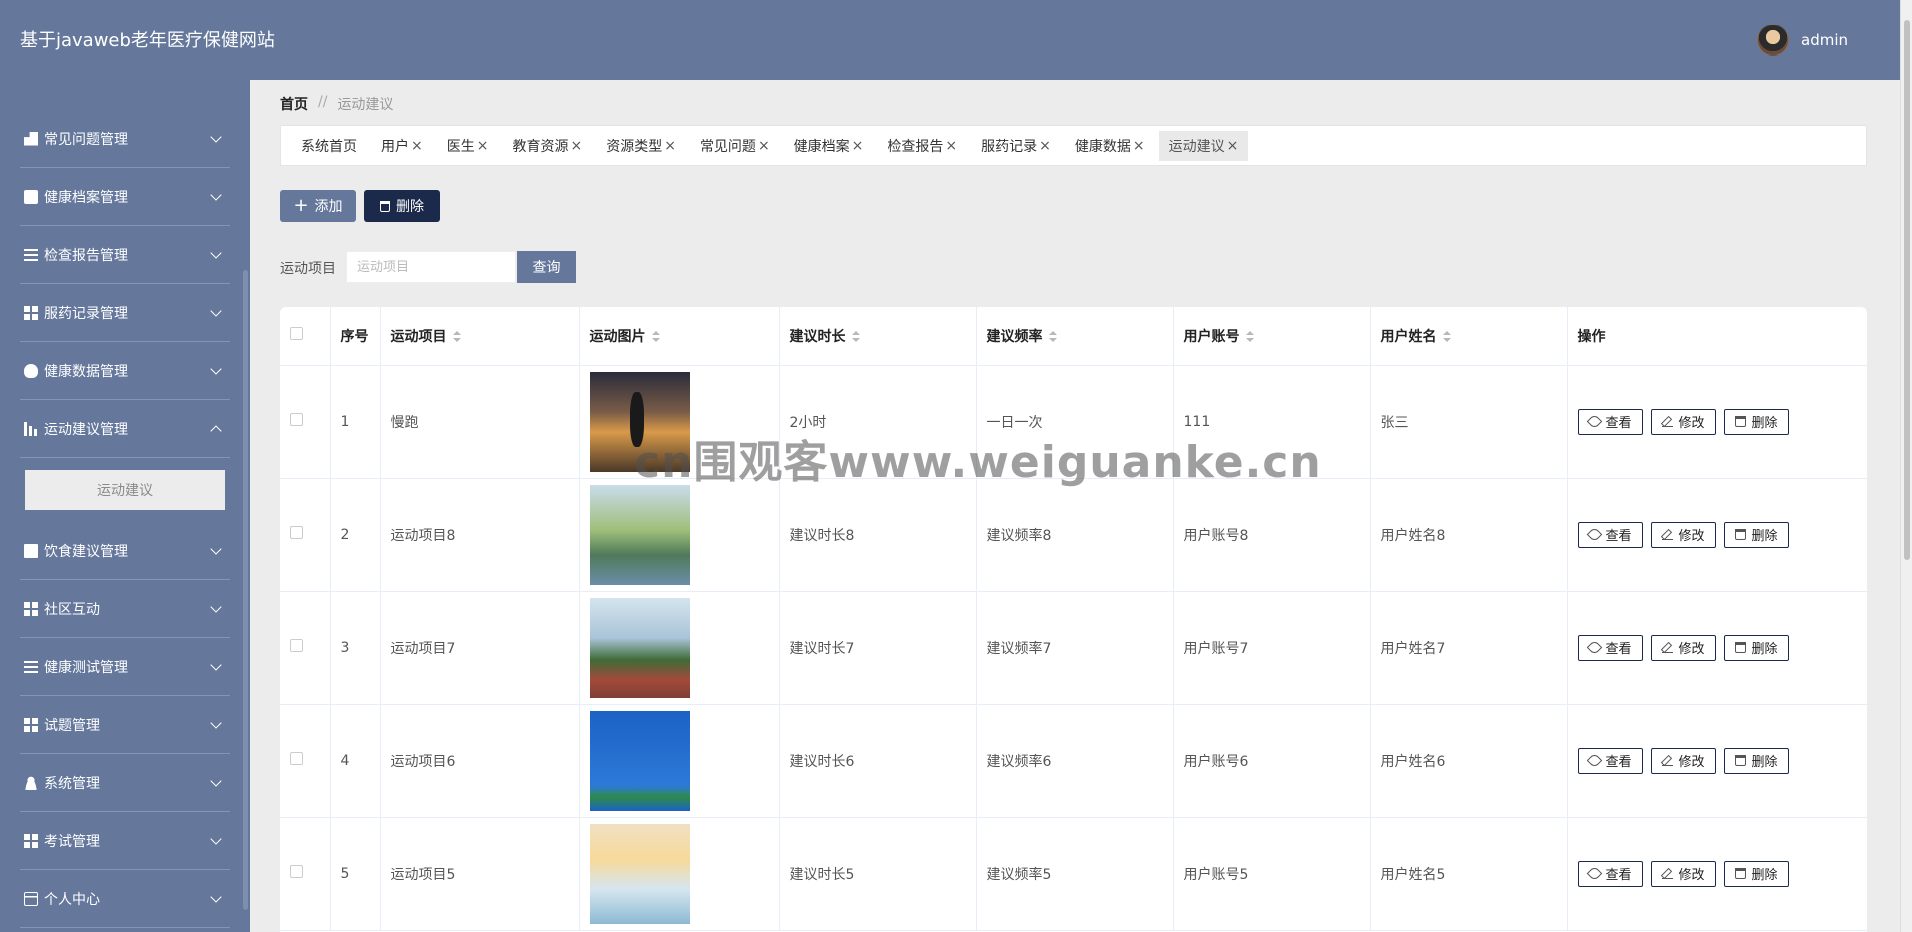  Describe the element at coordinates (1907, 290) in the screenshot. I see `scrollbar-thumb` at that location.